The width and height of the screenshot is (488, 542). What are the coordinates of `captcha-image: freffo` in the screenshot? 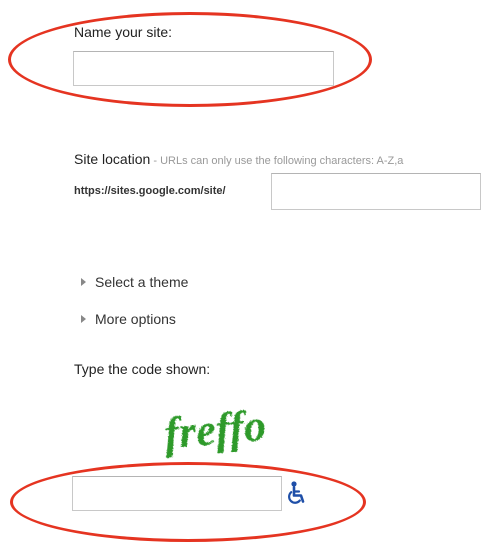 It's located at (216, 433).